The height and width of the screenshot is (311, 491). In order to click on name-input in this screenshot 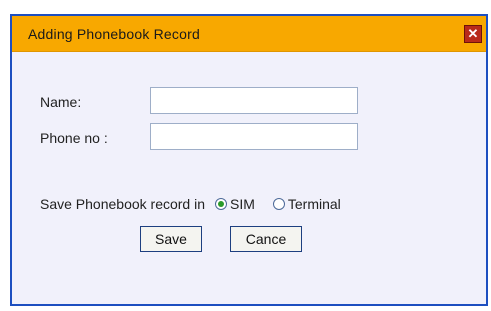, I will do `click(254, 100)`.